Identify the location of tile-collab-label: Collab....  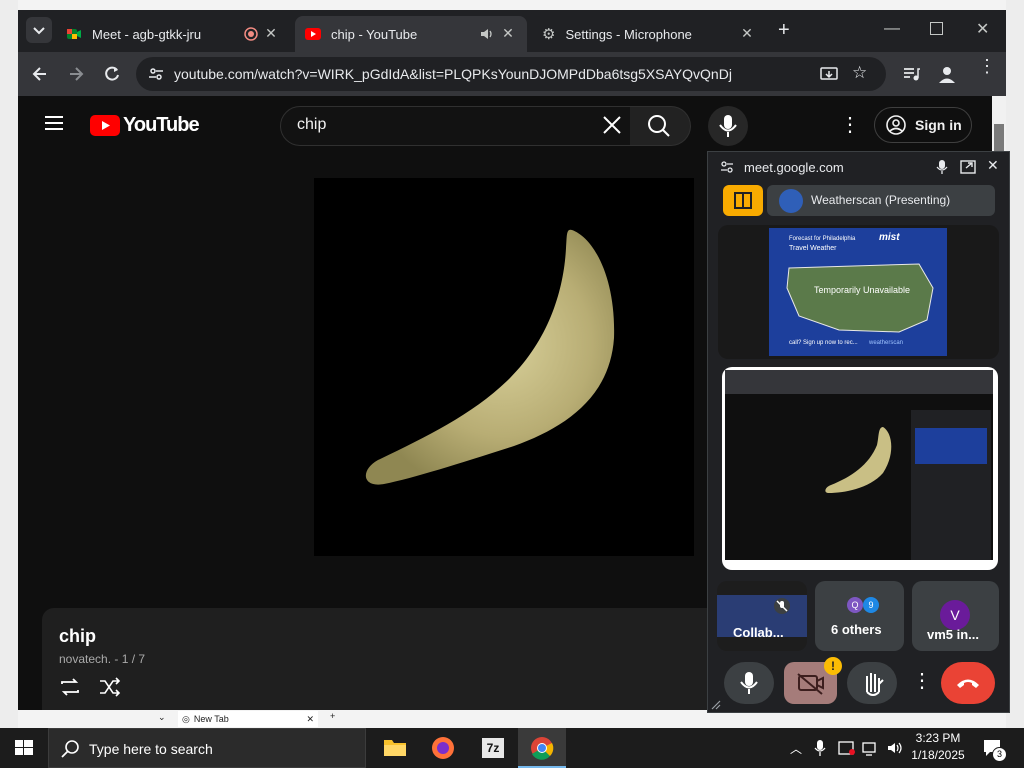
(758, 632).